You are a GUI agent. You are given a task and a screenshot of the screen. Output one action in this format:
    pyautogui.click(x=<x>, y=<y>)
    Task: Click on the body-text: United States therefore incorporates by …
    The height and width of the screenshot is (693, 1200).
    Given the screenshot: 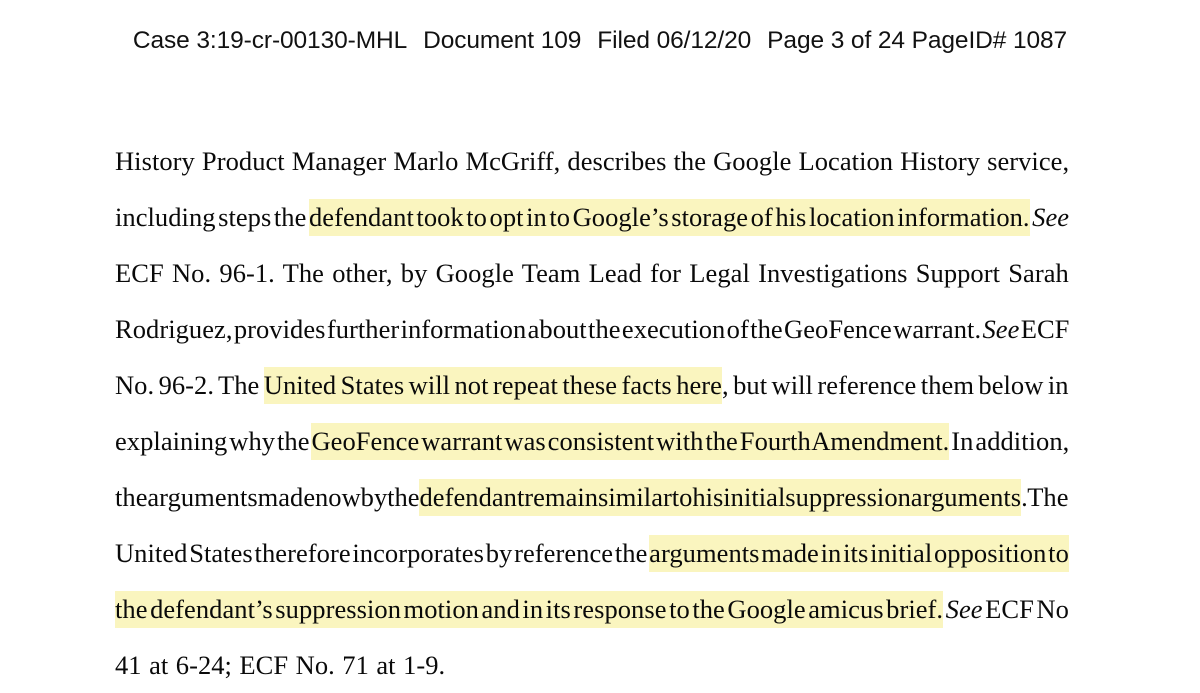 What is the action you would take?
    pyautogui.click(x=382, y=553)
    